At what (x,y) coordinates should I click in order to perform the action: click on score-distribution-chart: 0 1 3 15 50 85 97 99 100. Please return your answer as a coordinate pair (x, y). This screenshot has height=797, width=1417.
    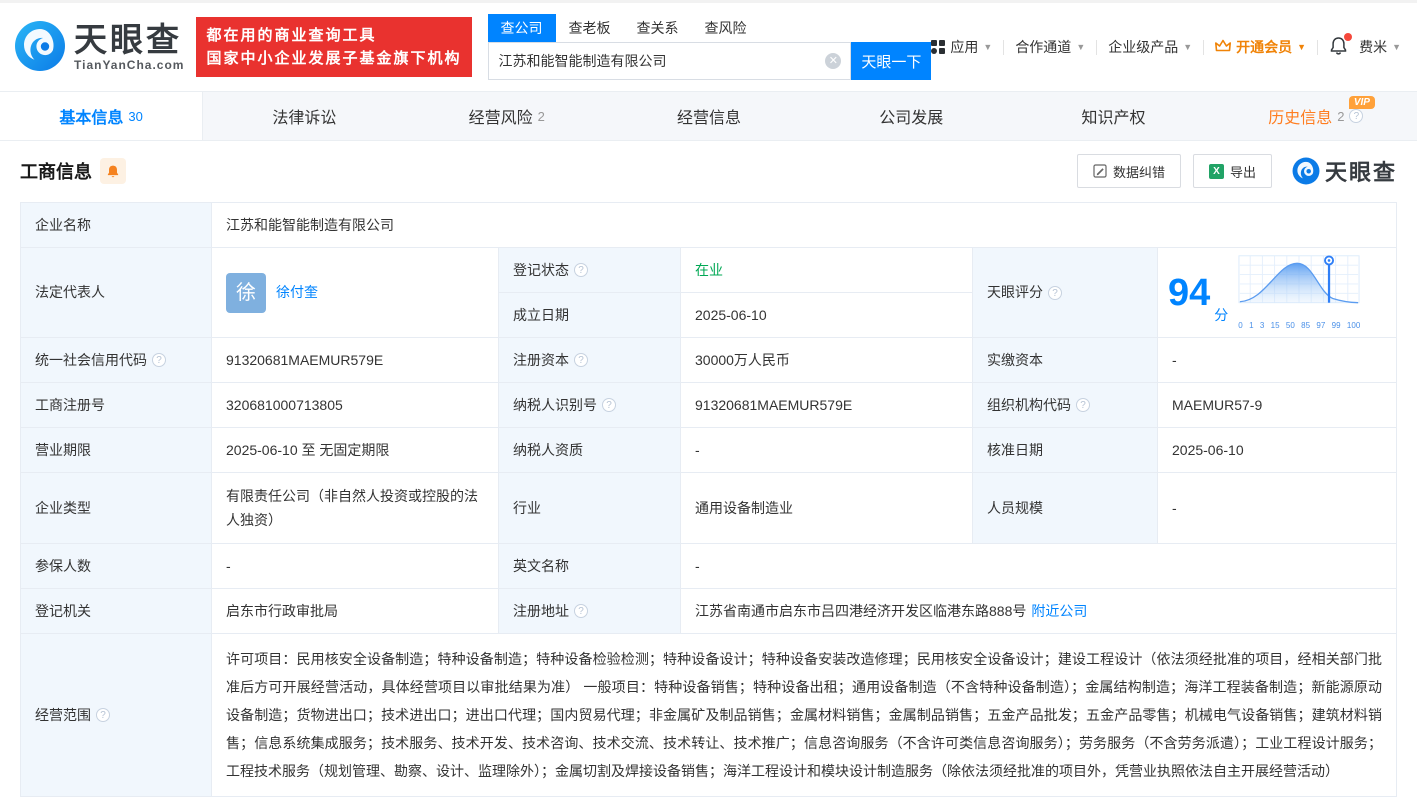
    Looking at the image, I should click on (1299, 292).